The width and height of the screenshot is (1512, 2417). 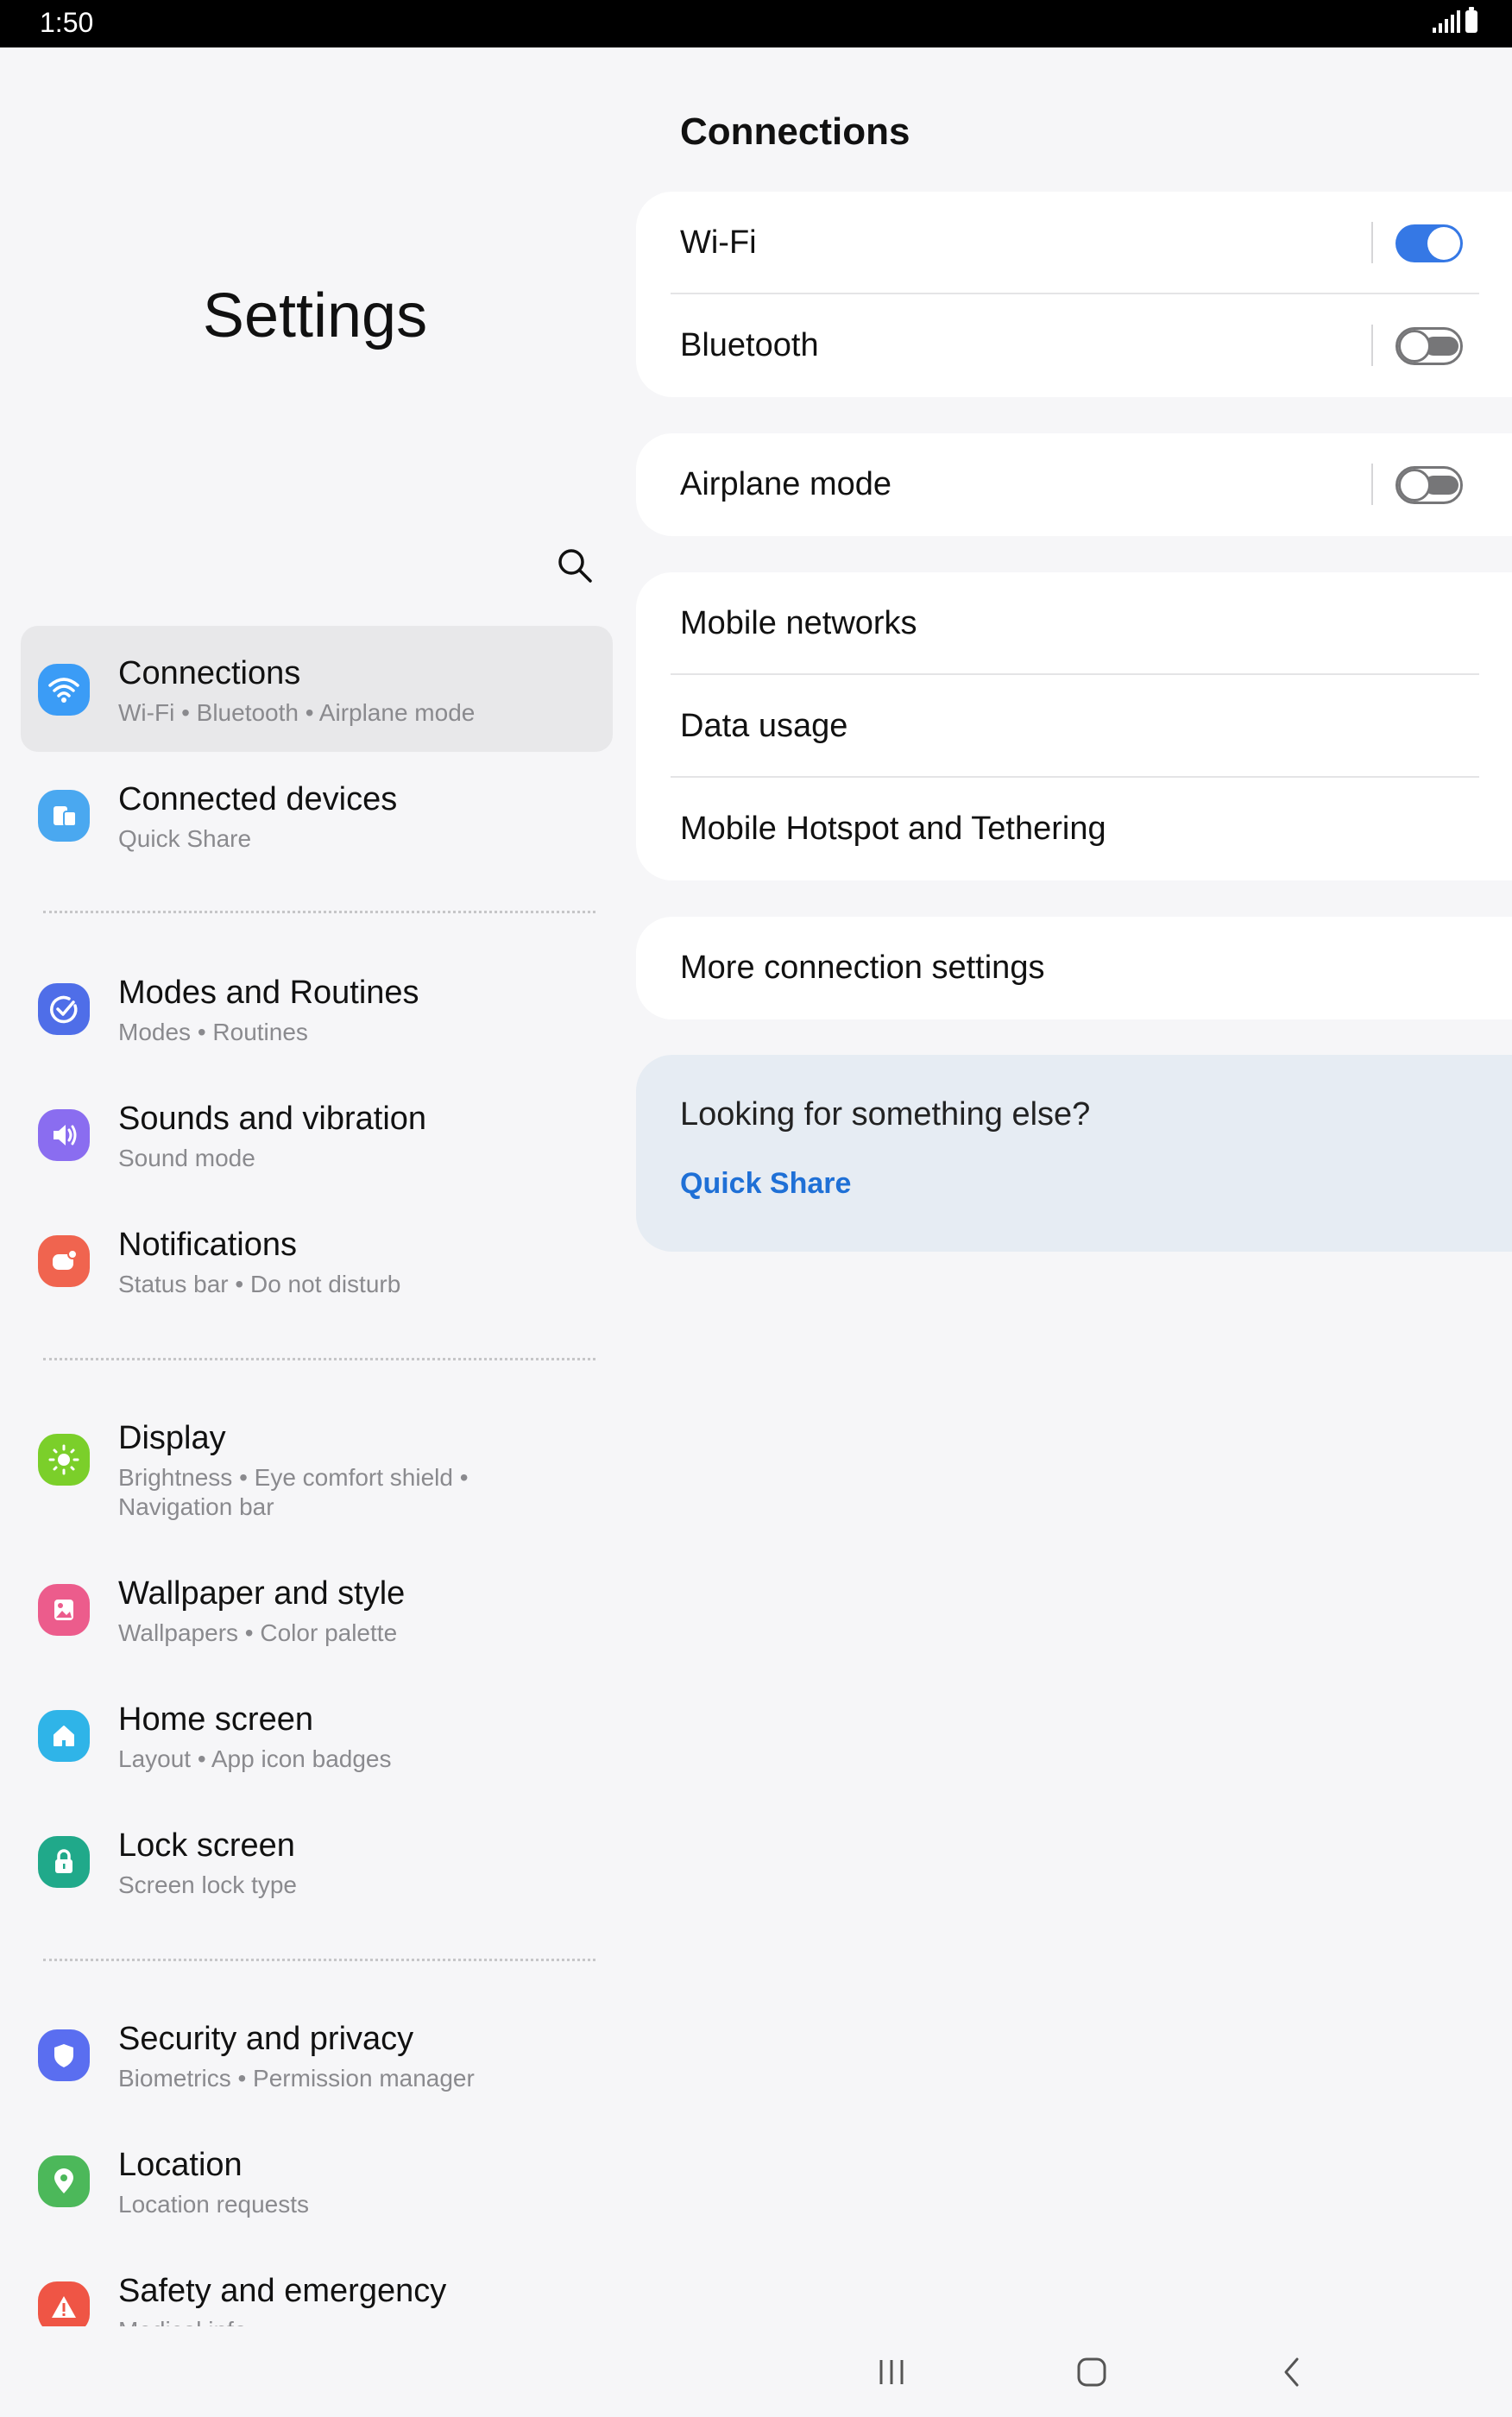 What do you see at coordinates (64, 1460) in the screenshot?
I see `sun-icon` at bounding box center [64, 1460].